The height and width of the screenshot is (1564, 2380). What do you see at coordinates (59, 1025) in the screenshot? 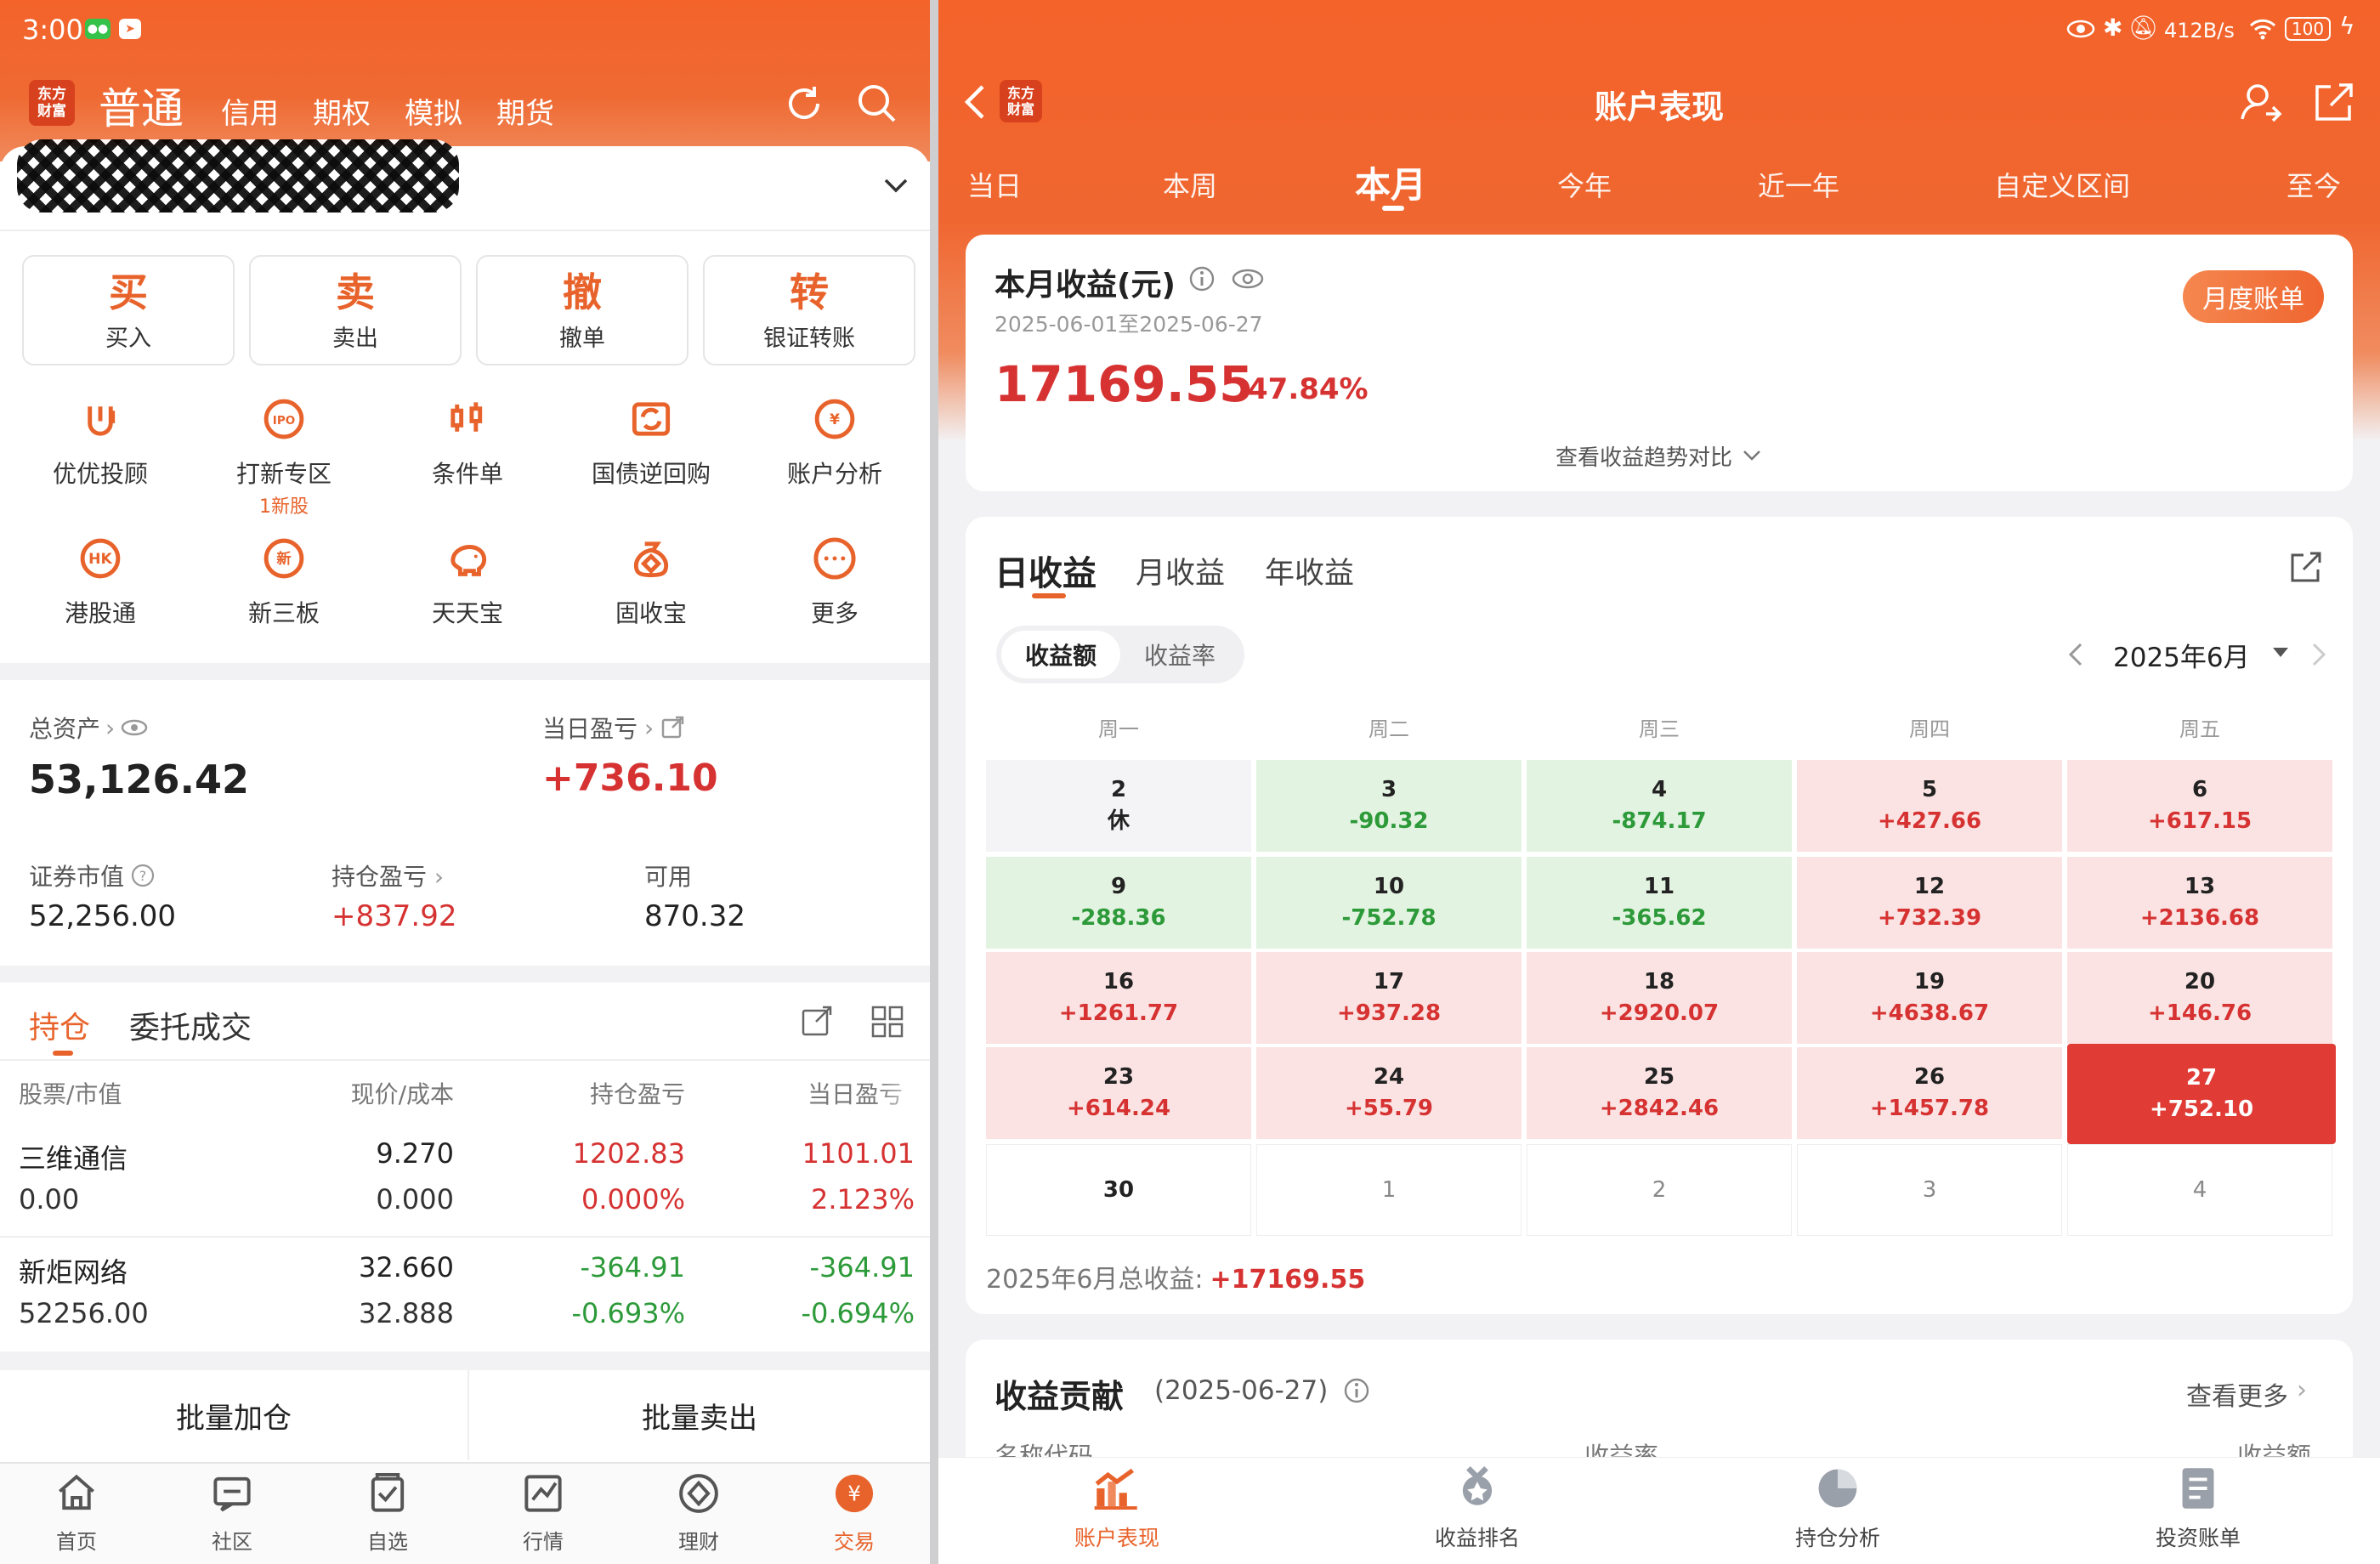
I see `tab-positions: 持仓` at bounding box center [59, 1025].